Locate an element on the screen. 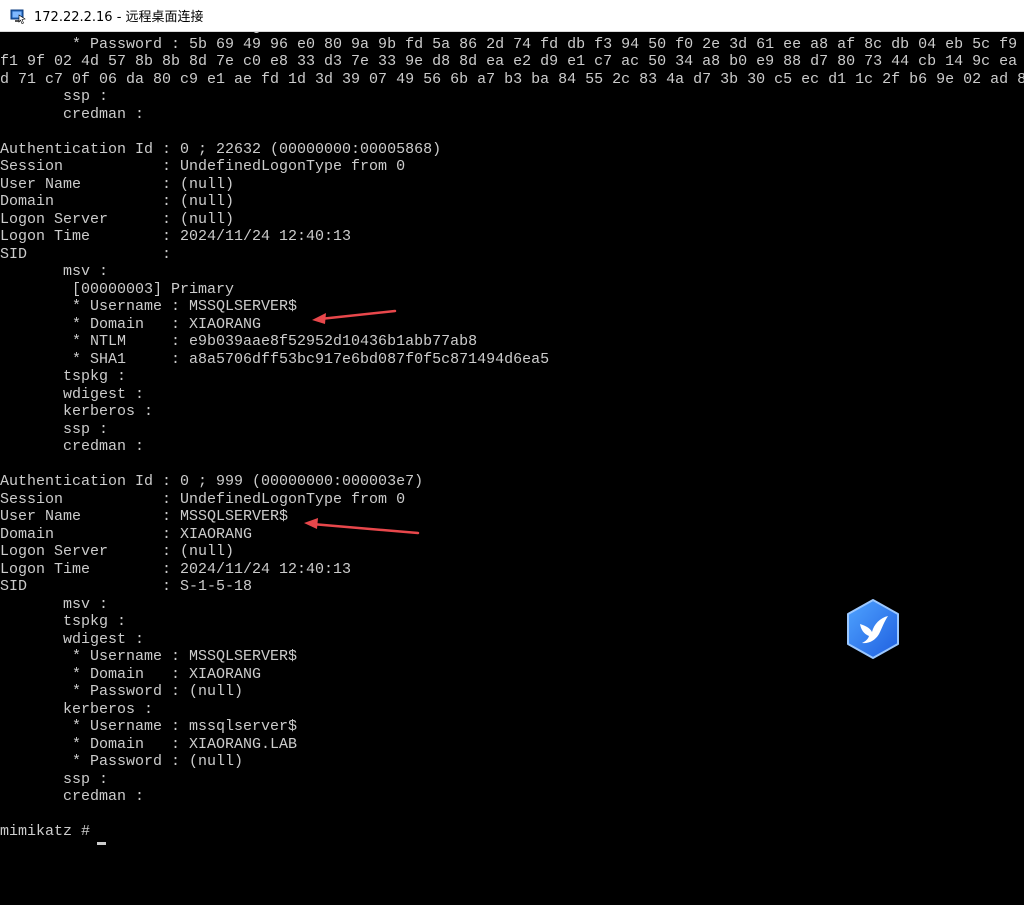 The width and height of the screenshot is (1024, 905). console-line: SID : is located at coordinates (86, 254).